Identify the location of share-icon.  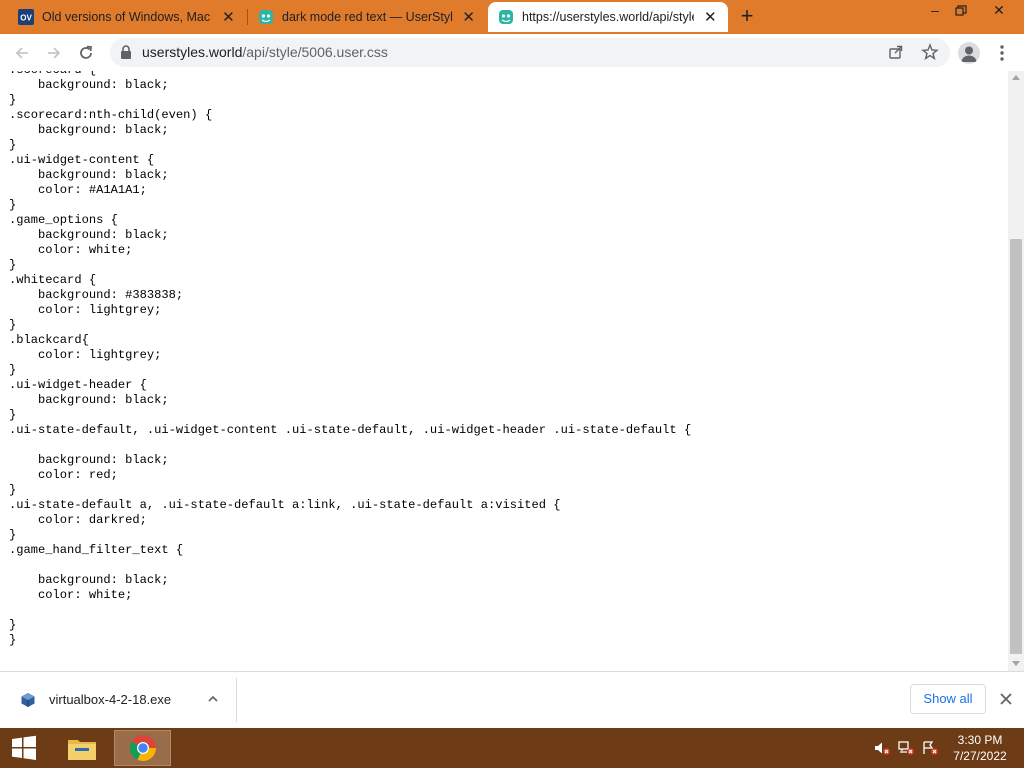
(896, 54).